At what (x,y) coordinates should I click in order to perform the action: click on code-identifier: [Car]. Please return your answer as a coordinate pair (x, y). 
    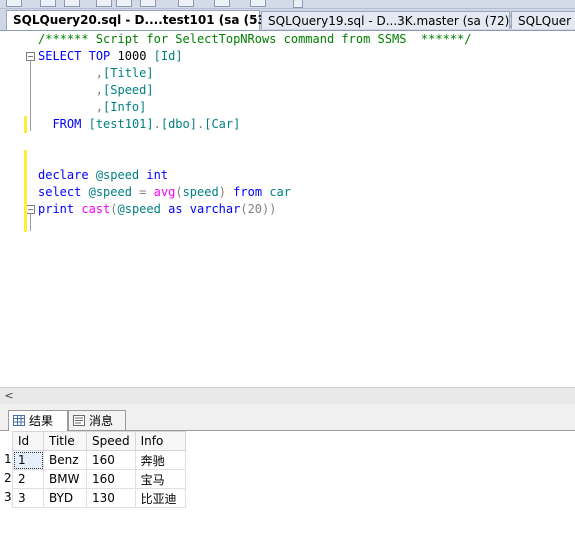
    Looking at the image, I should click on (222, 124).